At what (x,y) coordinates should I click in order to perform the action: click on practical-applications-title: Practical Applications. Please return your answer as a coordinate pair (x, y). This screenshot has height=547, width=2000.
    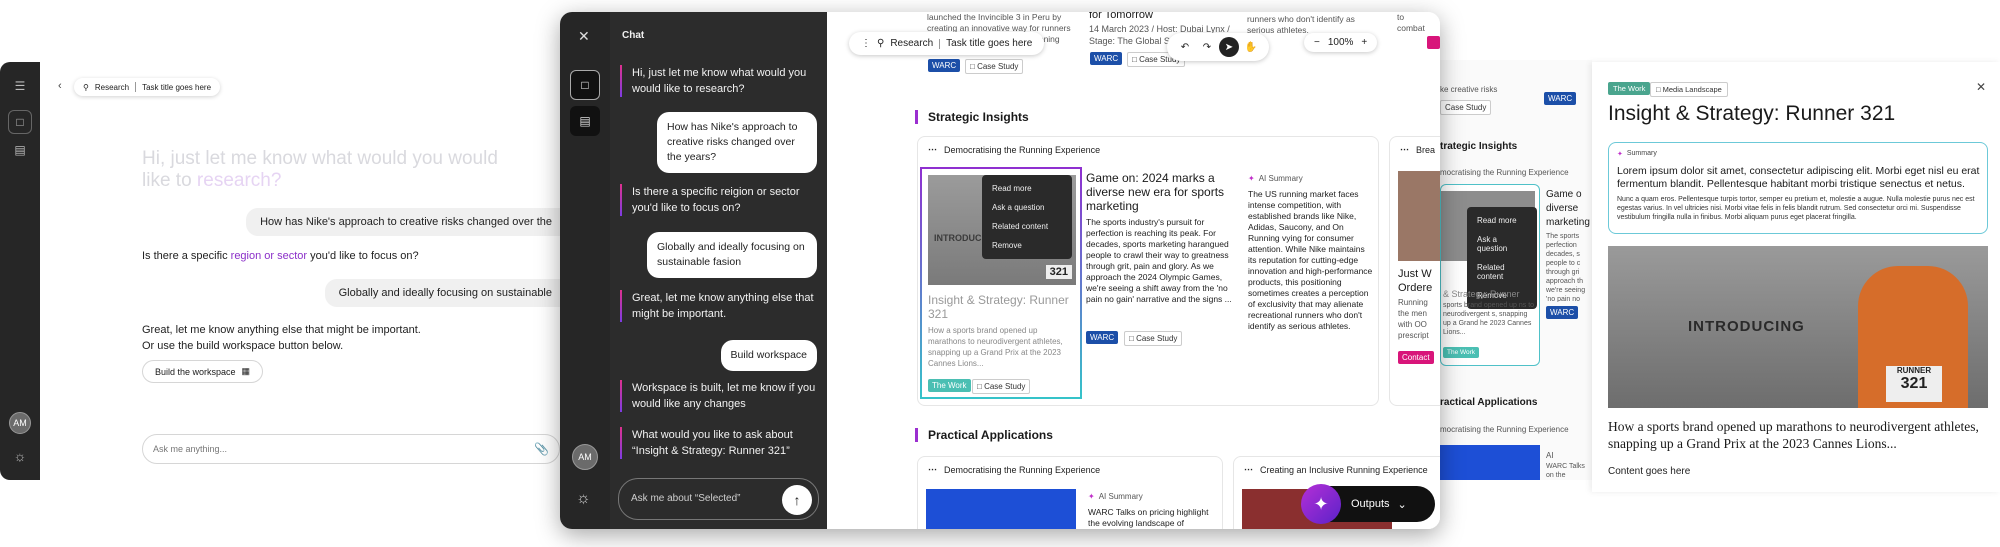
    Looking at the image, I should click on (984, 435).